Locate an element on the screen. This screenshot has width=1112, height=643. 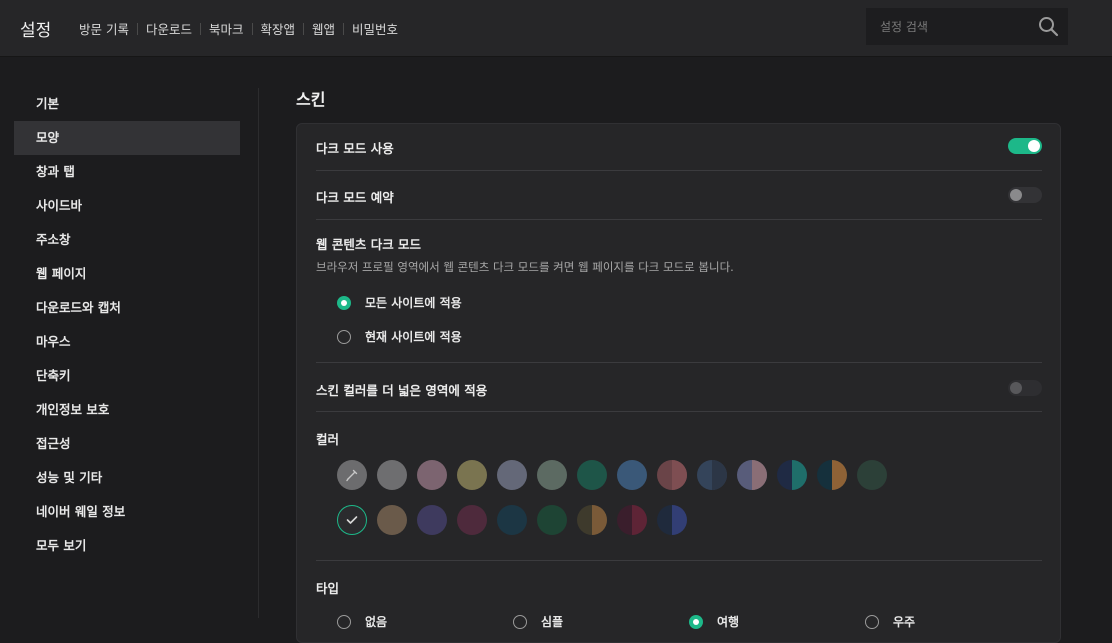
type-options: 없음 심플 여행 우주 is located at coordinates (689, 621).